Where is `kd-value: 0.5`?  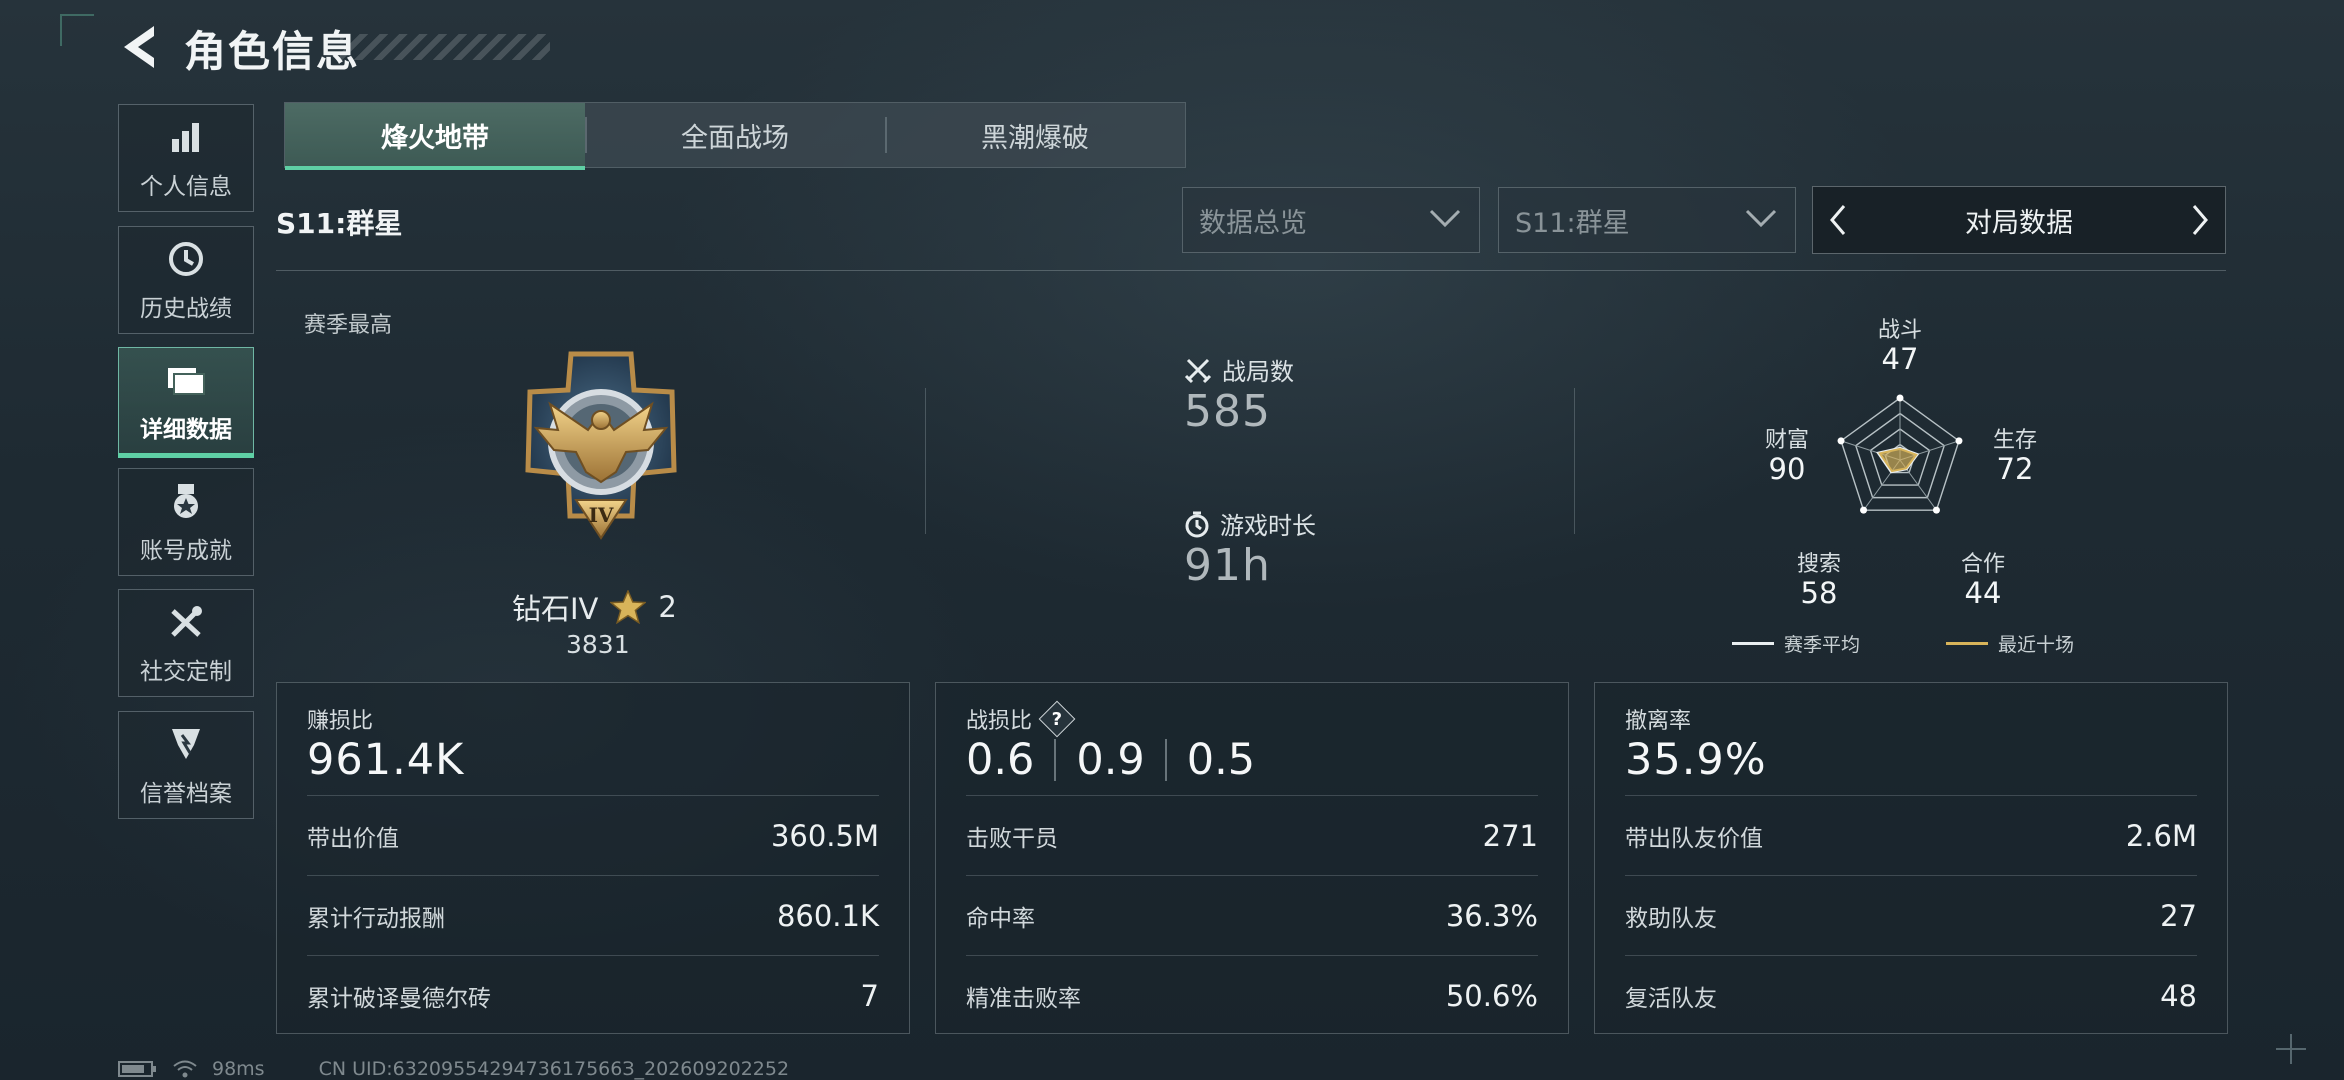
kd-value: 0.5 is located at coordinates (1221, 760).